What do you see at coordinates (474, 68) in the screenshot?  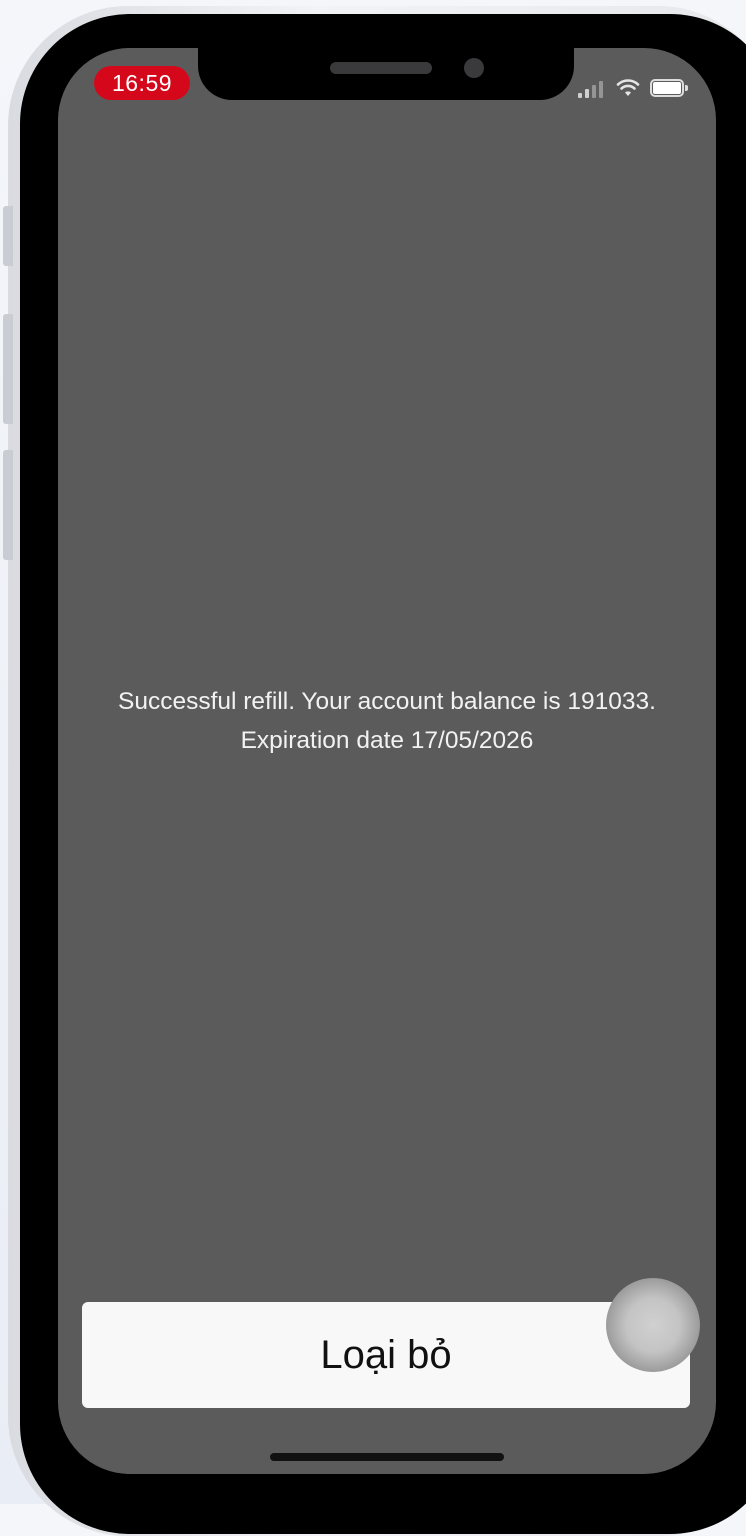 I see `front-camera` at bounding box center [474, 68].